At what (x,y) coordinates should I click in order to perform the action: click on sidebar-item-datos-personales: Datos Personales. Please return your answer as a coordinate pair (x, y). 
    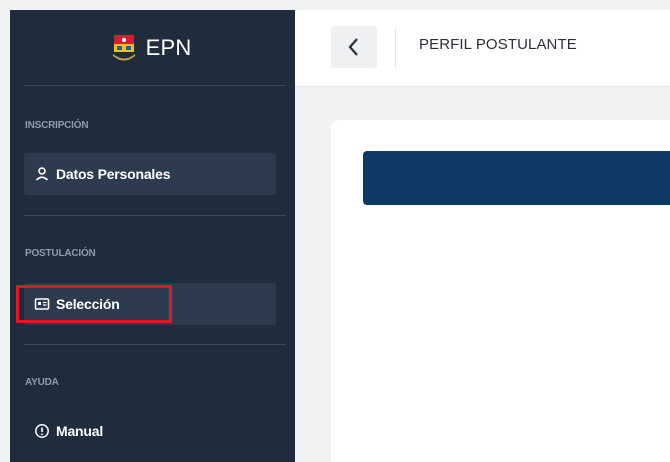
    Looking at the image, I should click on (150, 174).